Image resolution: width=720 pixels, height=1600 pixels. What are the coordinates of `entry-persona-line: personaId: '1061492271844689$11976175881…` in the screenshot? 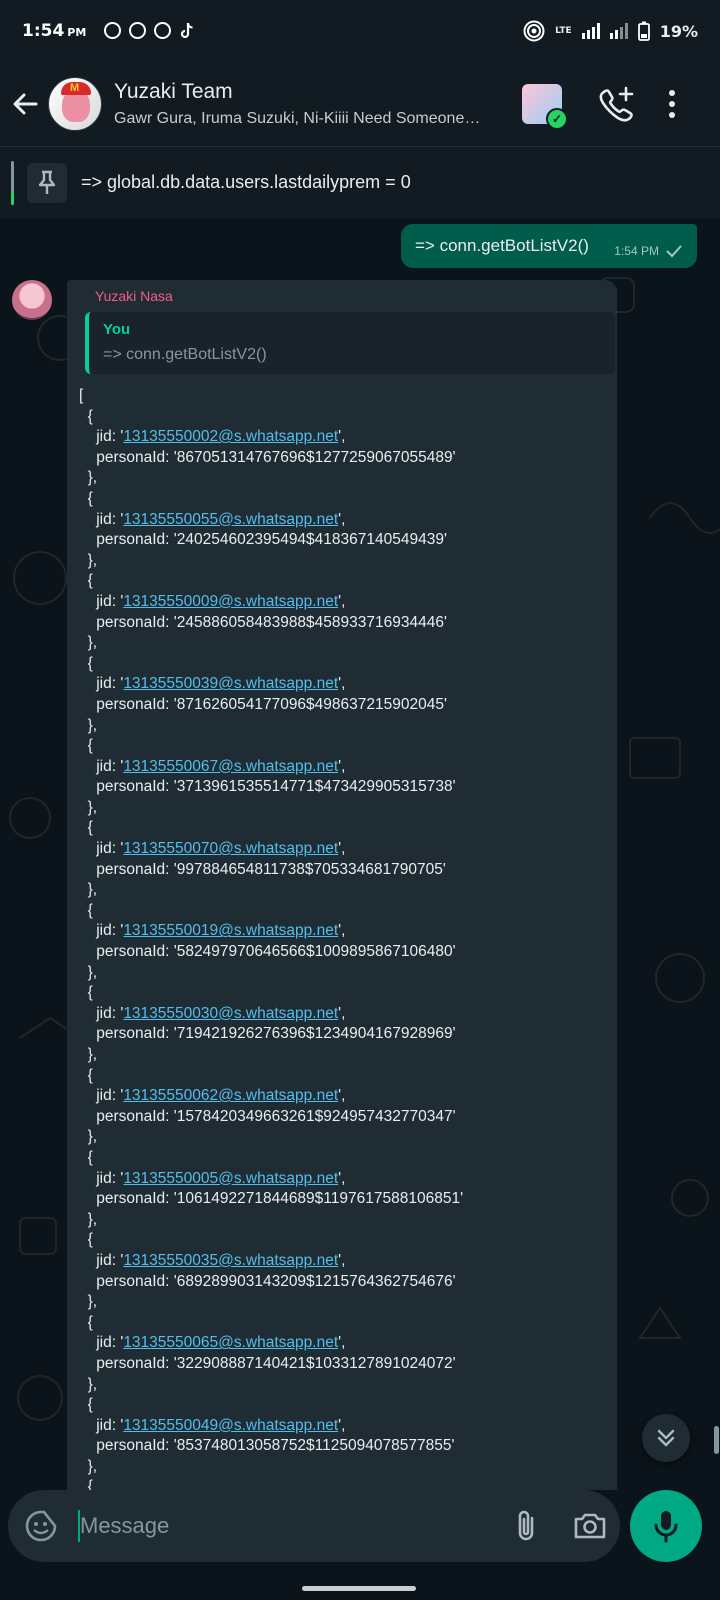 It's located at (271, 1199).